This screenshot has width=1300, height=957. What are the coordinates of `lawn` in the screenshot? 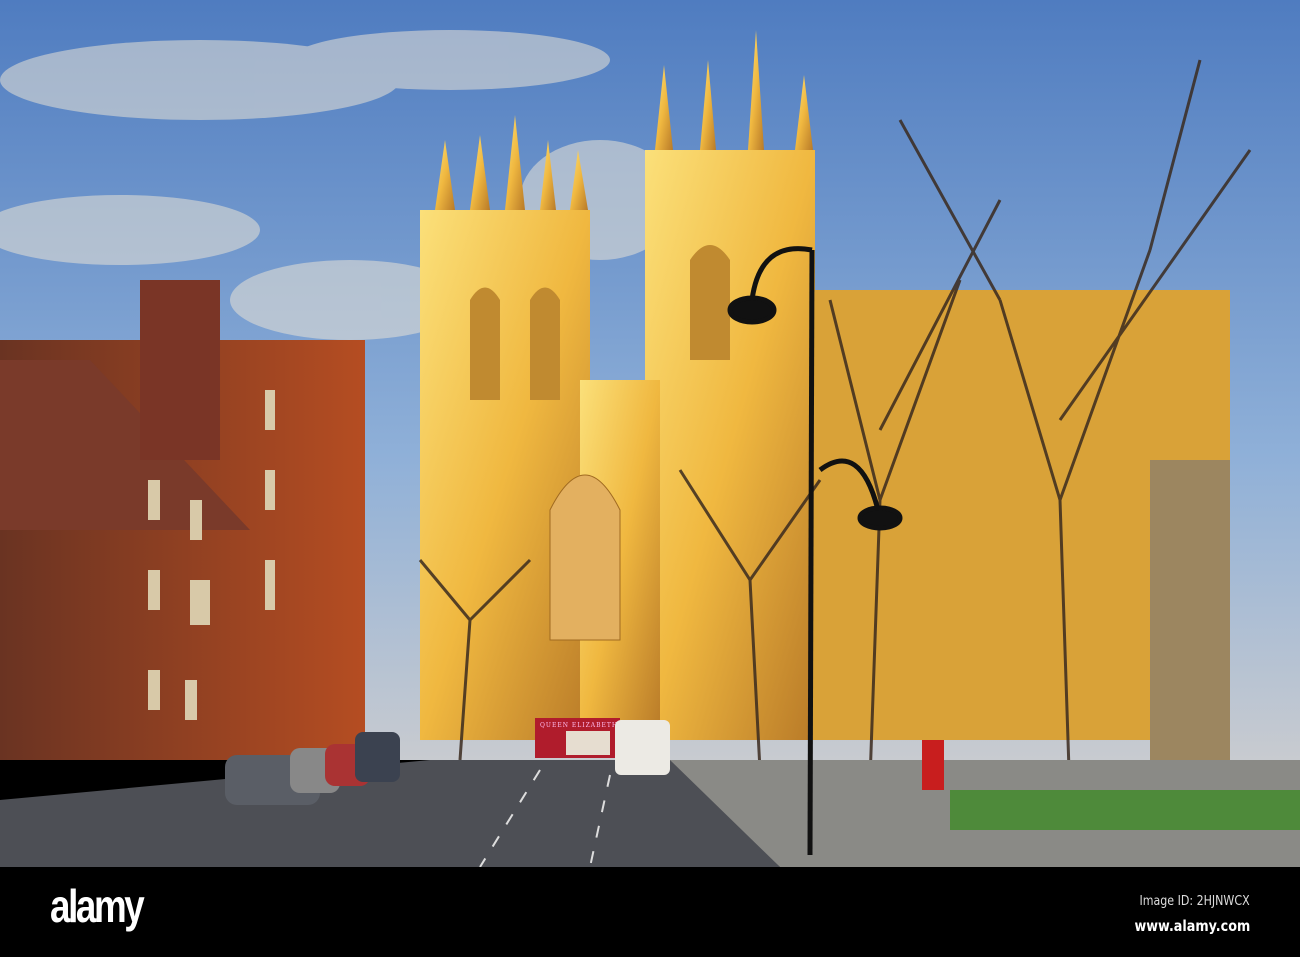 It's located at (1125, 810).